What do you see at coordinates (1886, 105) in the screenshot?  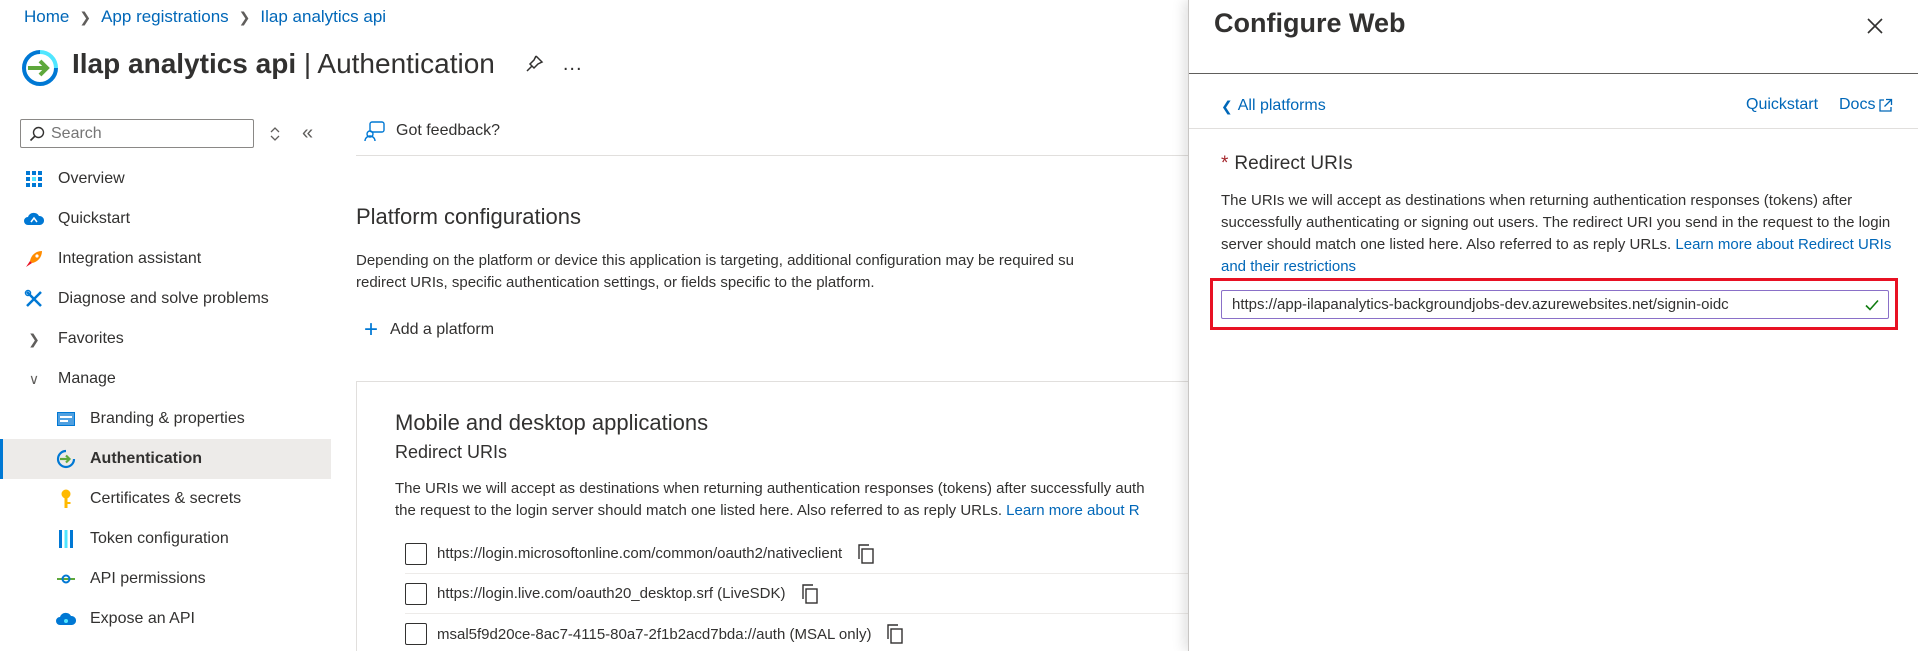 I see `external-link-icon` at bounding box center [1886, 105].